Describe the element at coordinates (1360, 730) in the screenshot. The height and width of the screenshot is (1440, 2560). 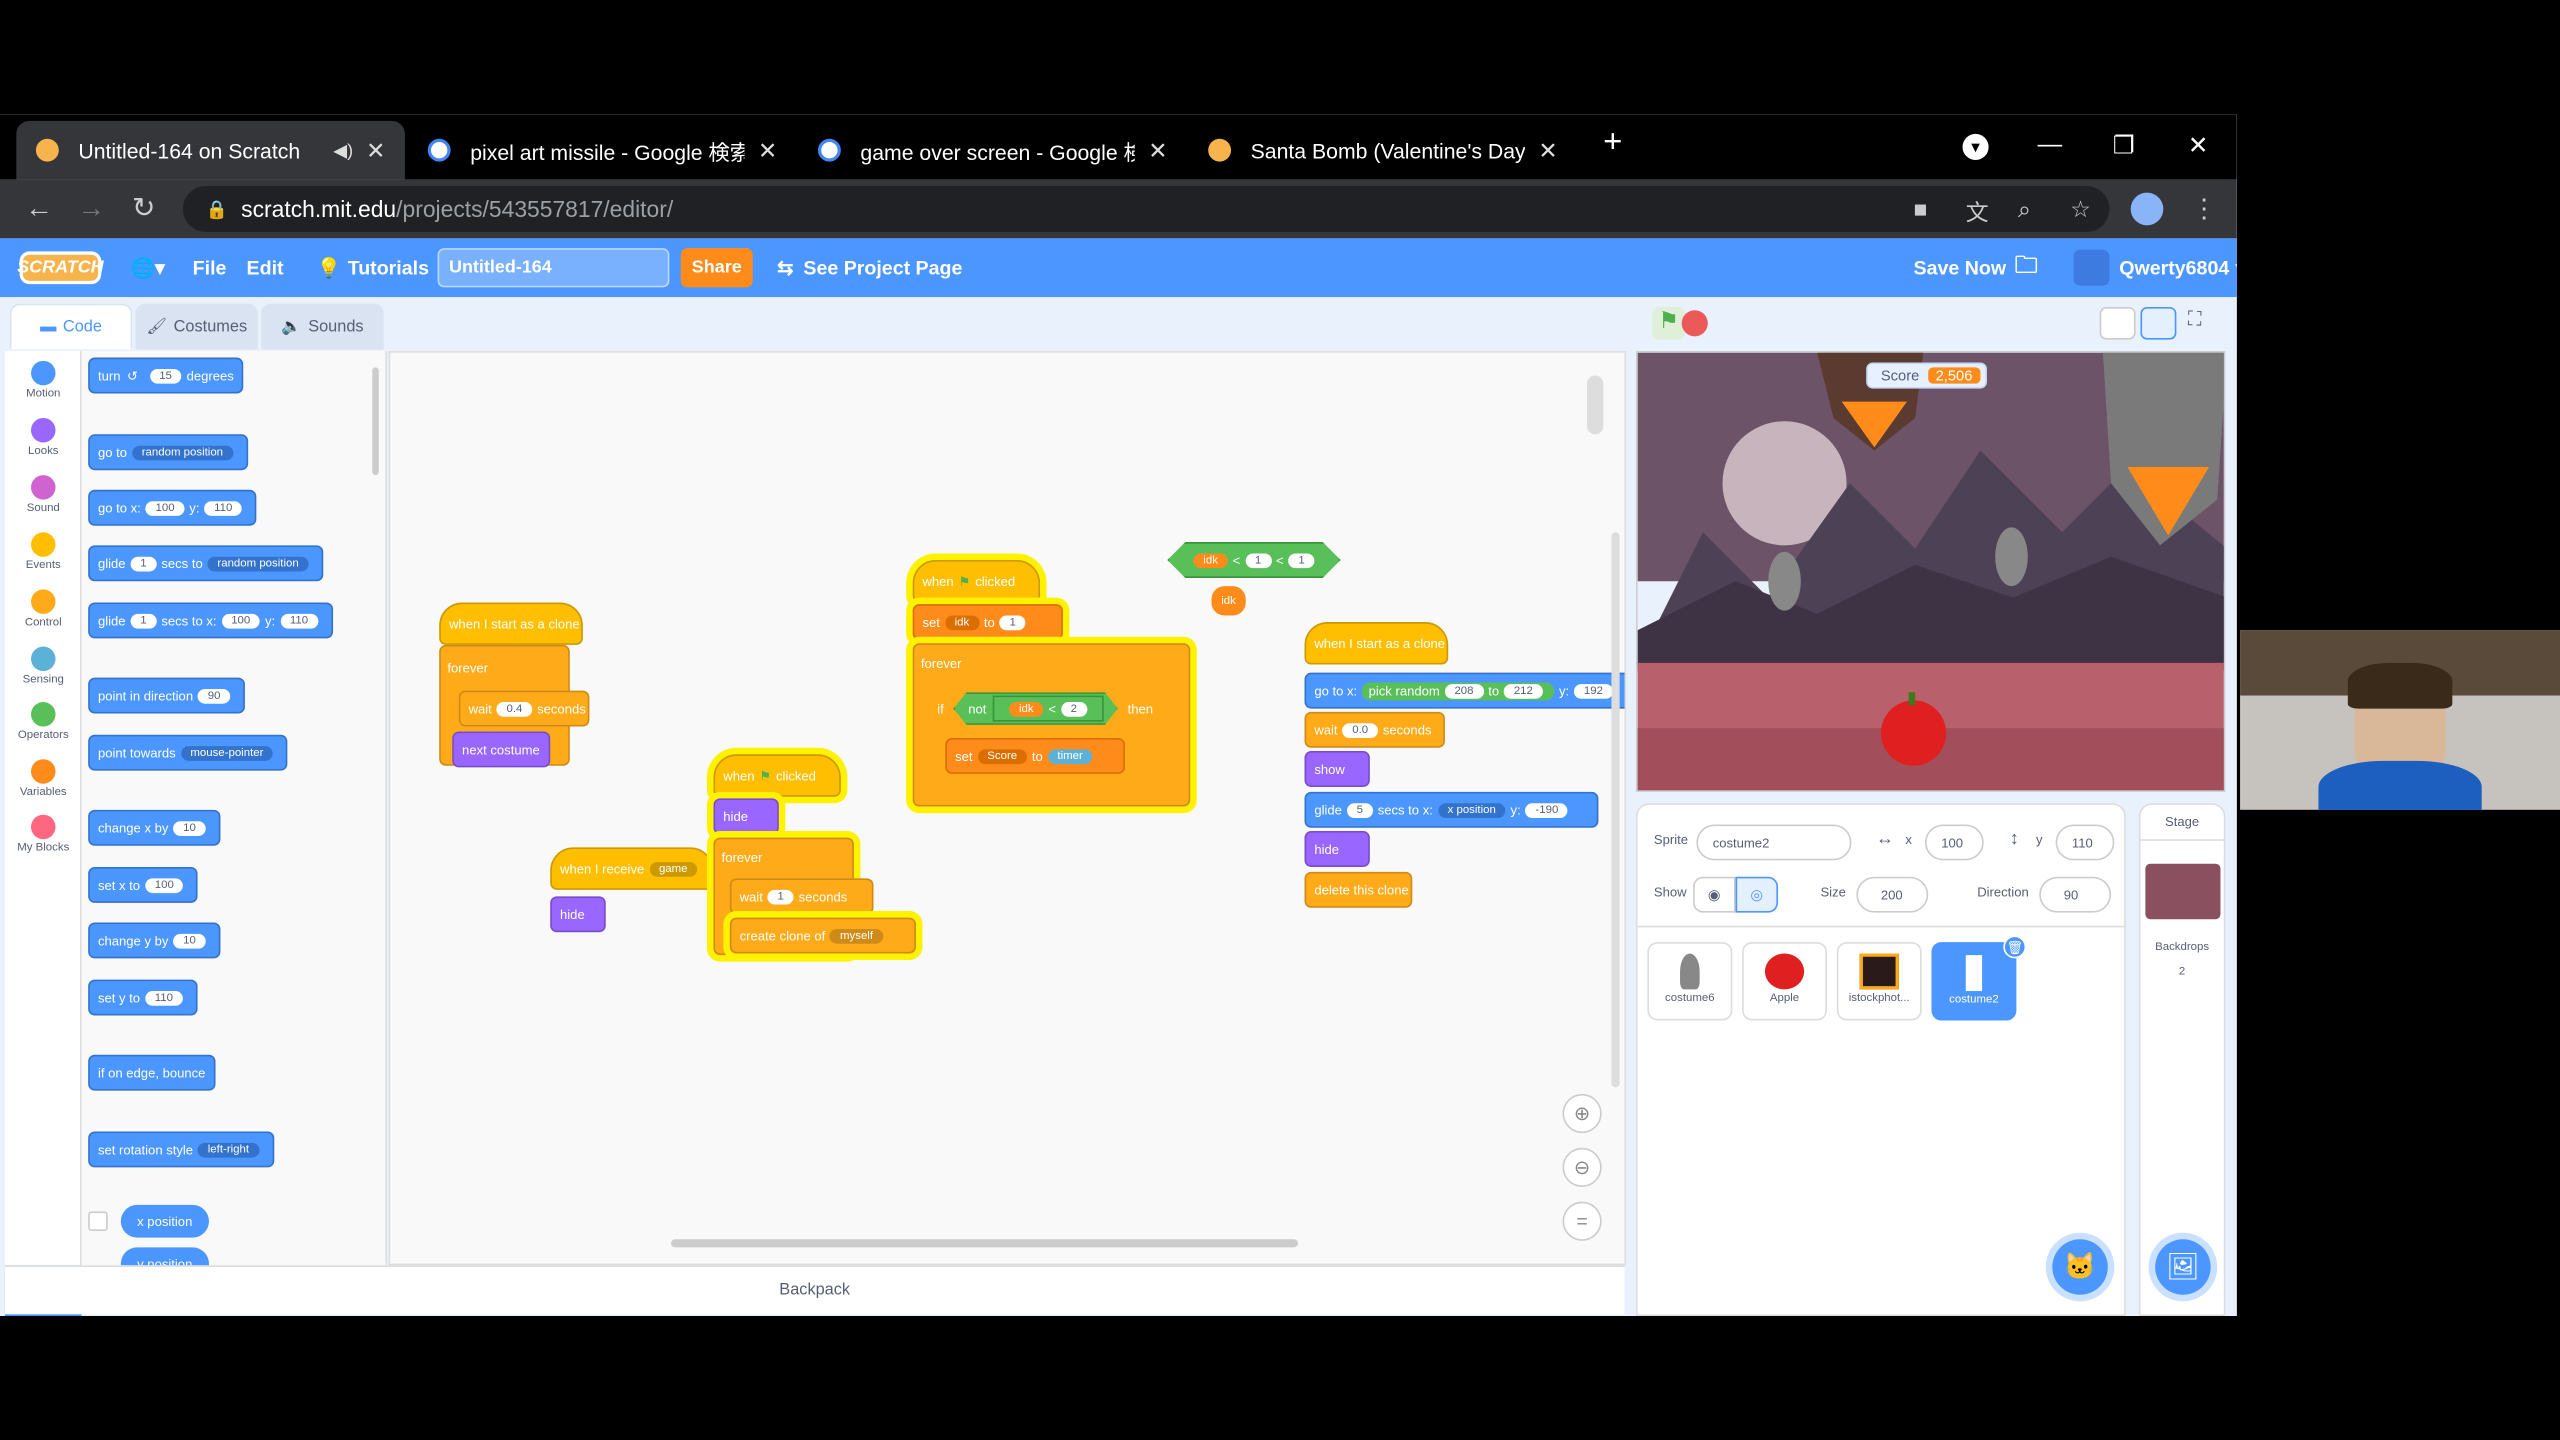
I see `block-input: 0.0` at that location.